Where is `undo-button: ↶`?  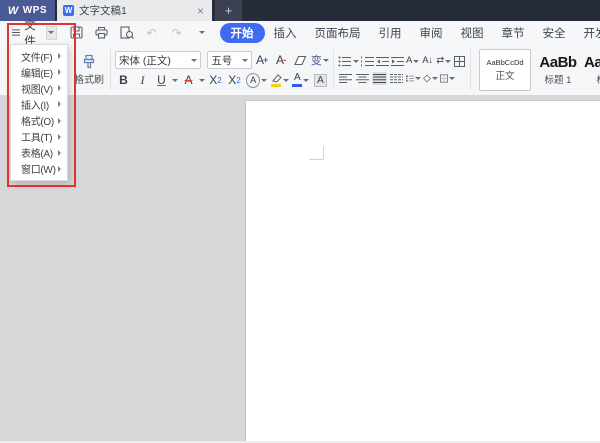
undo-button: ↶ is located at coordinates (152, 33).